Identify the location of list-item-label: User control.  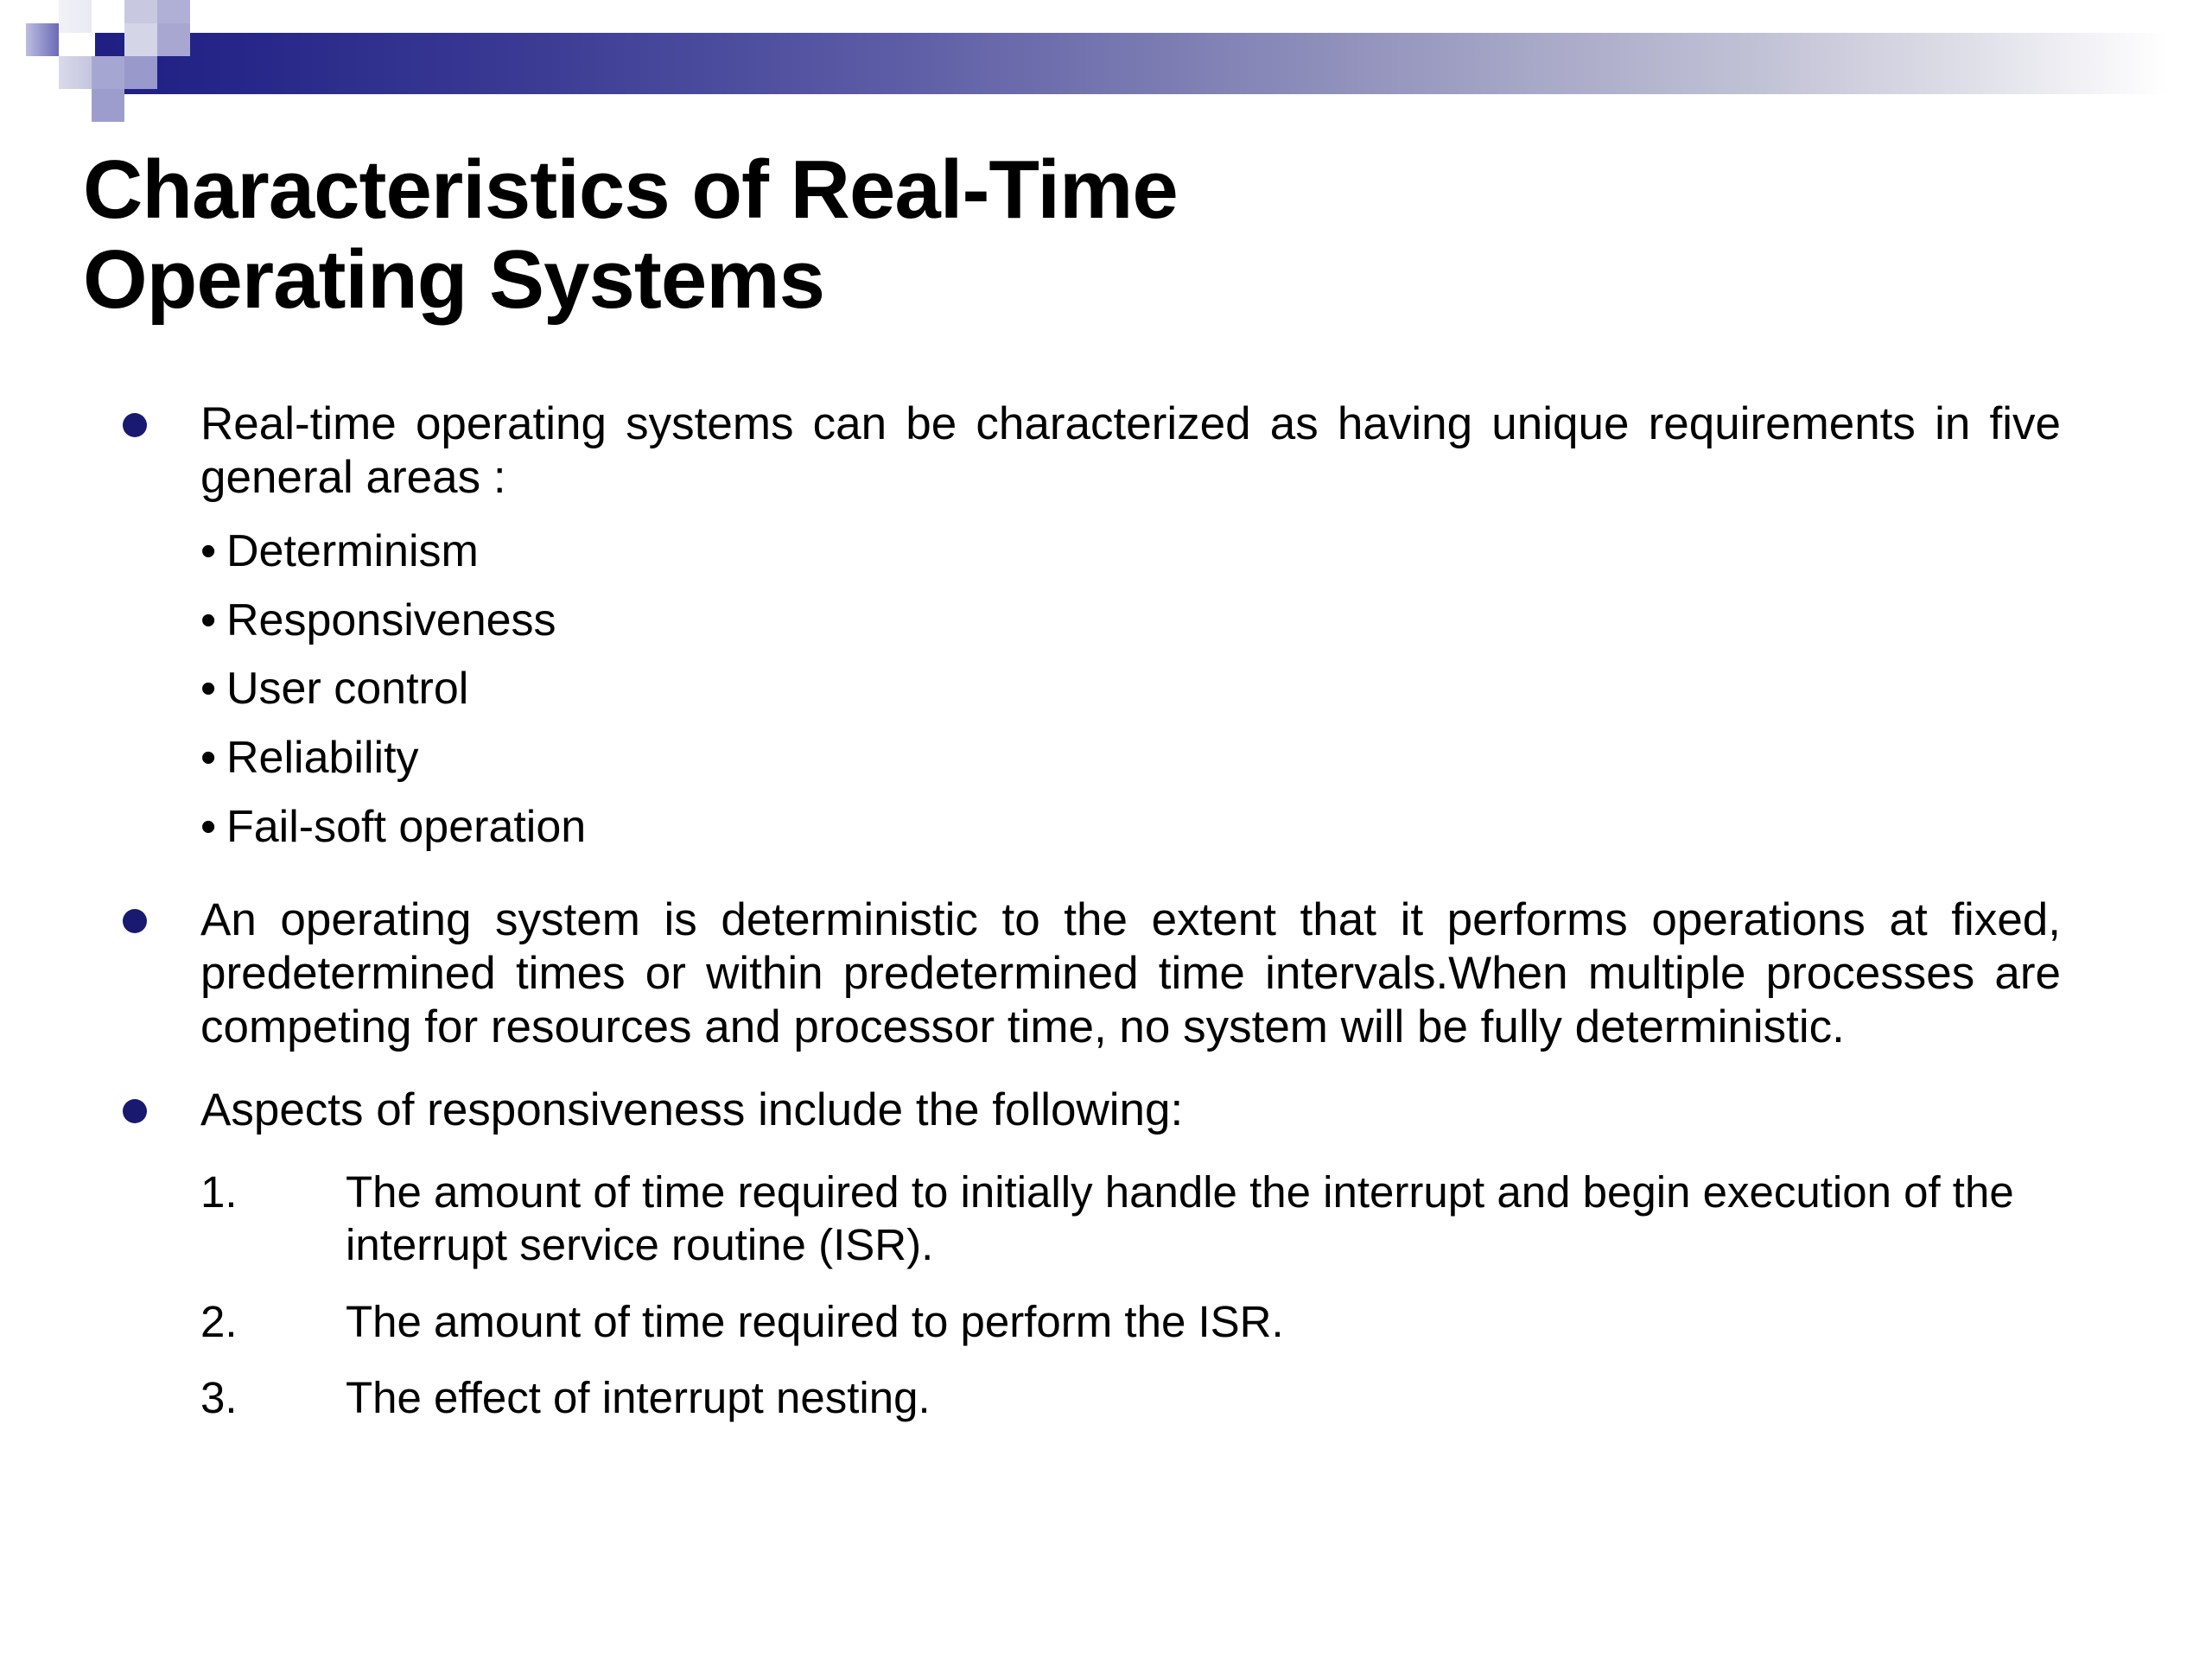
(347, 689).